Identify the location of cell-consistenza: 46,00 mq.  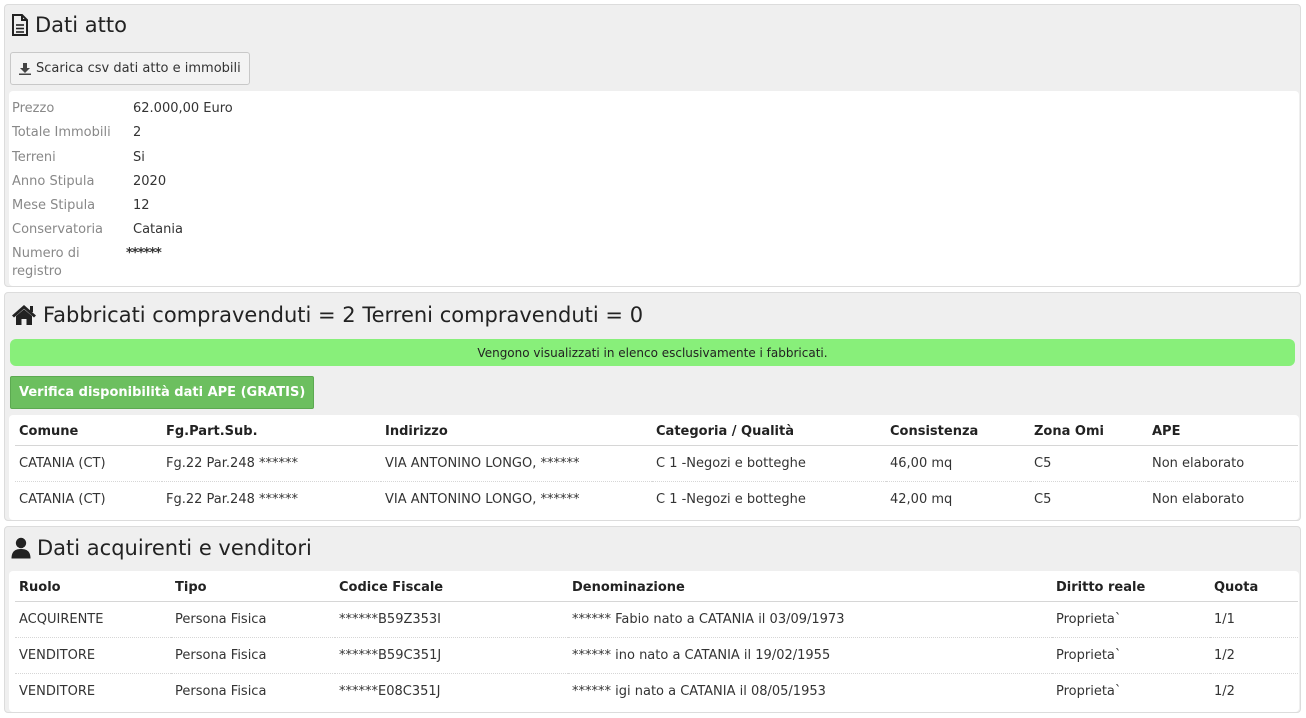
(958, 463).